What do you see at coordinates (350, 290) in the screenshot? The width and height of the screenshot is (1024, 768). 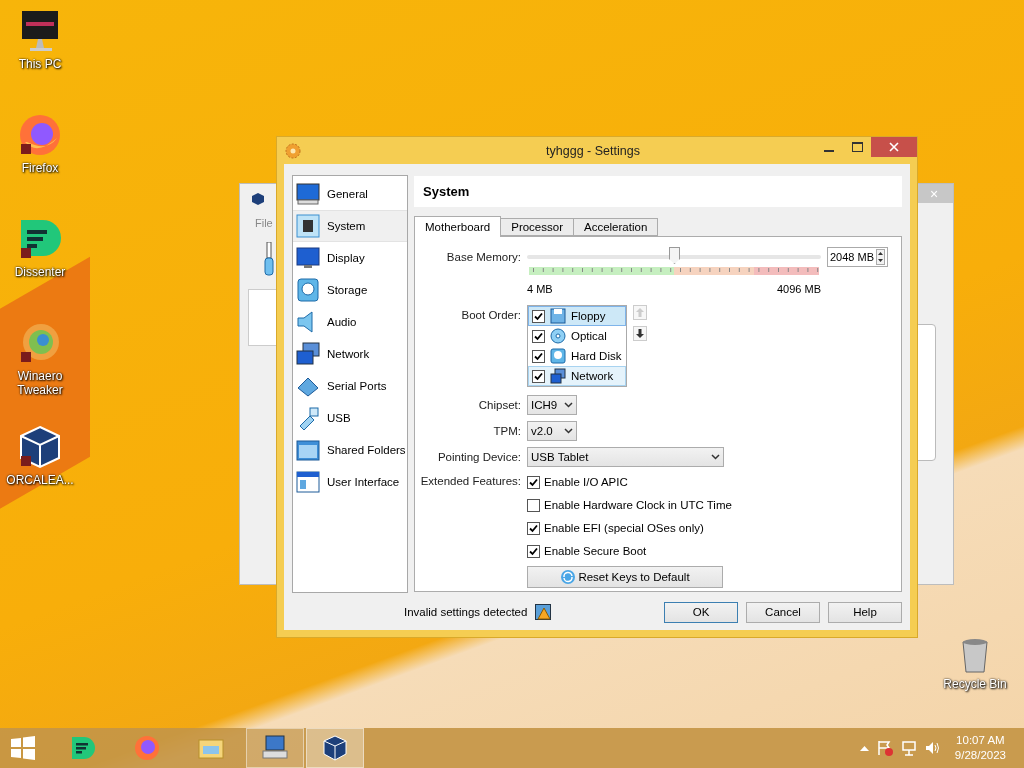 I see `sidebar-item: Storage` at bounding box center [350, 290].